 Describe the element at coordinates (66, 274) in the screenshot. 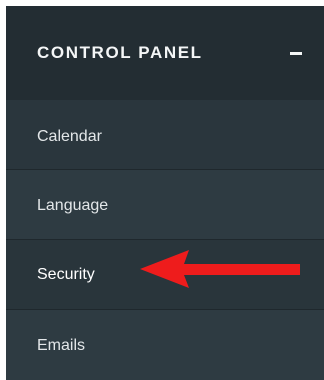

I see `sidebar-item-label: Security` at that location.